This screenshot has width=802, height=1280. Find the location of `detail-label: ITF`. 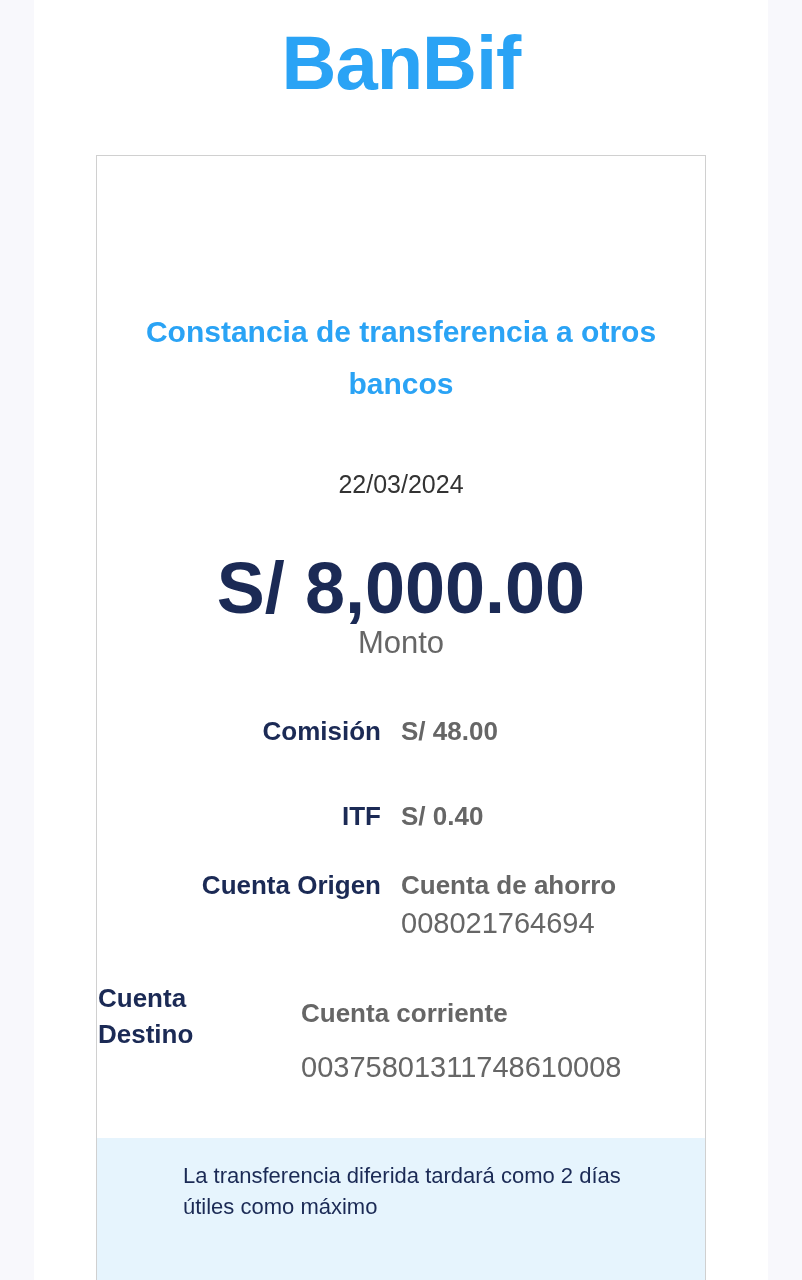

detail-label: ITF is located at coordinates (361, 816).